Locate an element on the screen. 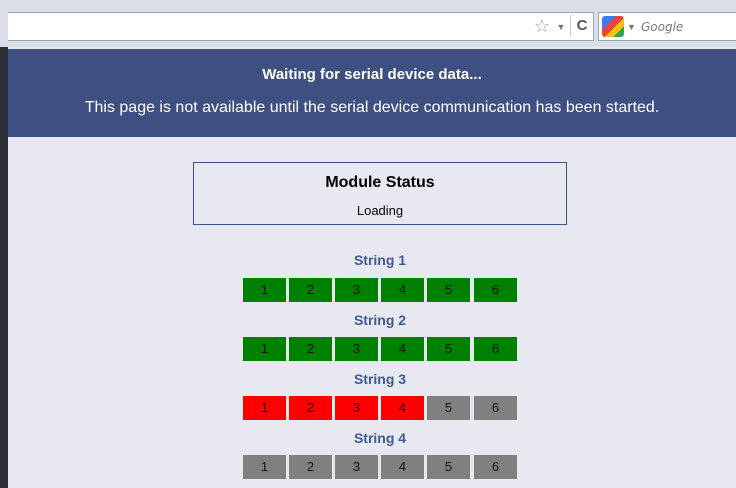  chevron-down-icon: ▼ is located at coordinates (632, 27).